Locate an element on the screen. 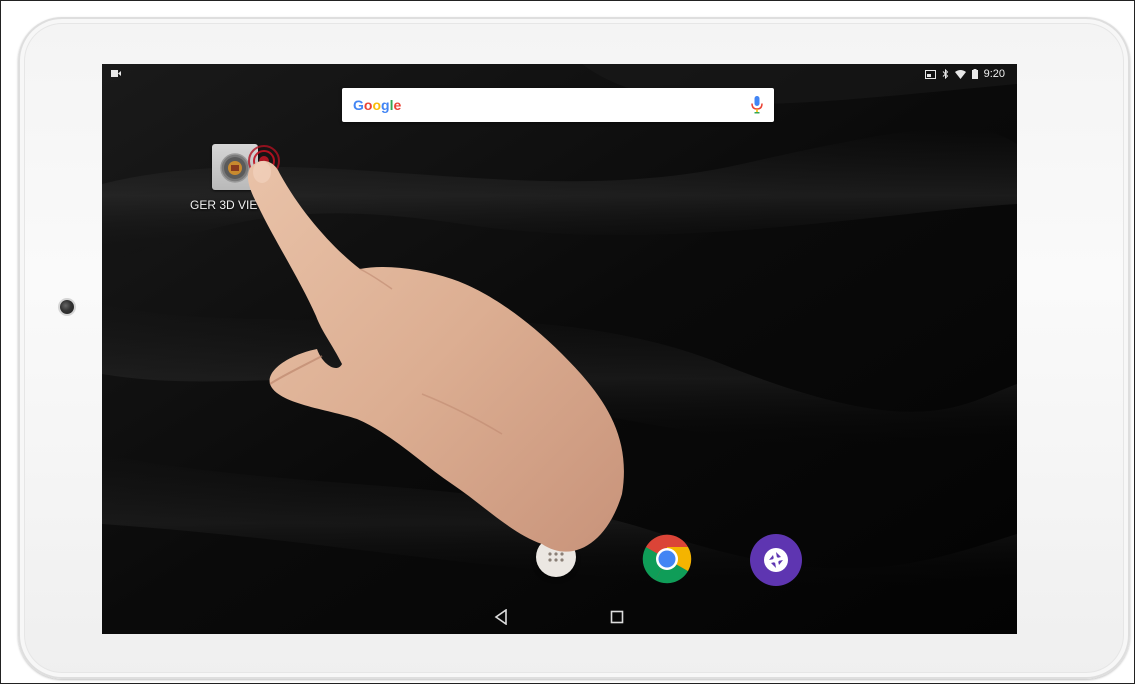 This screenshot has height=684, width=1135. mic-icon is located at coordinates (757, 105).